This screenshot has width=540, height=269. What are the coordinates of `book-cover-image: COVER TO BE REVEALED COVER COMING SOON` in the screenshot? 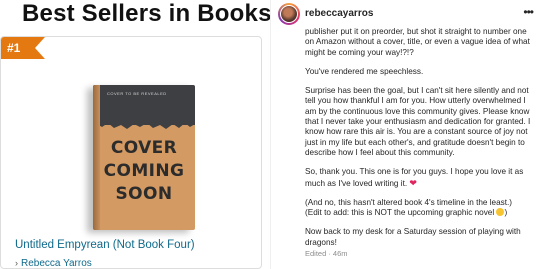 It's located at (144, 157).